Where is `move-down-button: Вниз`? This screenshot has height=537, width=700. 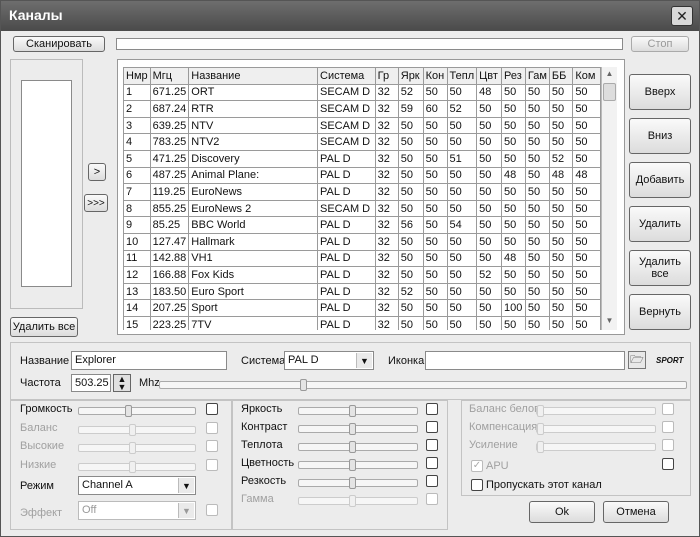 move-down-button: Вниз is located at coordinates (660, 136).